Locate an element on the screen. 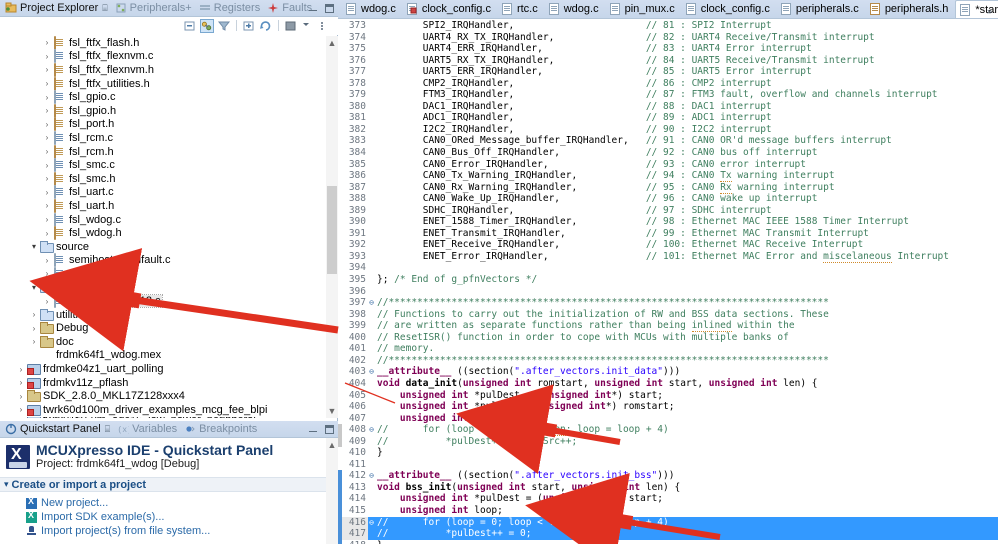 Image resolution: width=998 pixels, height=544 pixels. code-line: 395}; /* End of g_pfnVectors */ is located at coordinates (668, 280).